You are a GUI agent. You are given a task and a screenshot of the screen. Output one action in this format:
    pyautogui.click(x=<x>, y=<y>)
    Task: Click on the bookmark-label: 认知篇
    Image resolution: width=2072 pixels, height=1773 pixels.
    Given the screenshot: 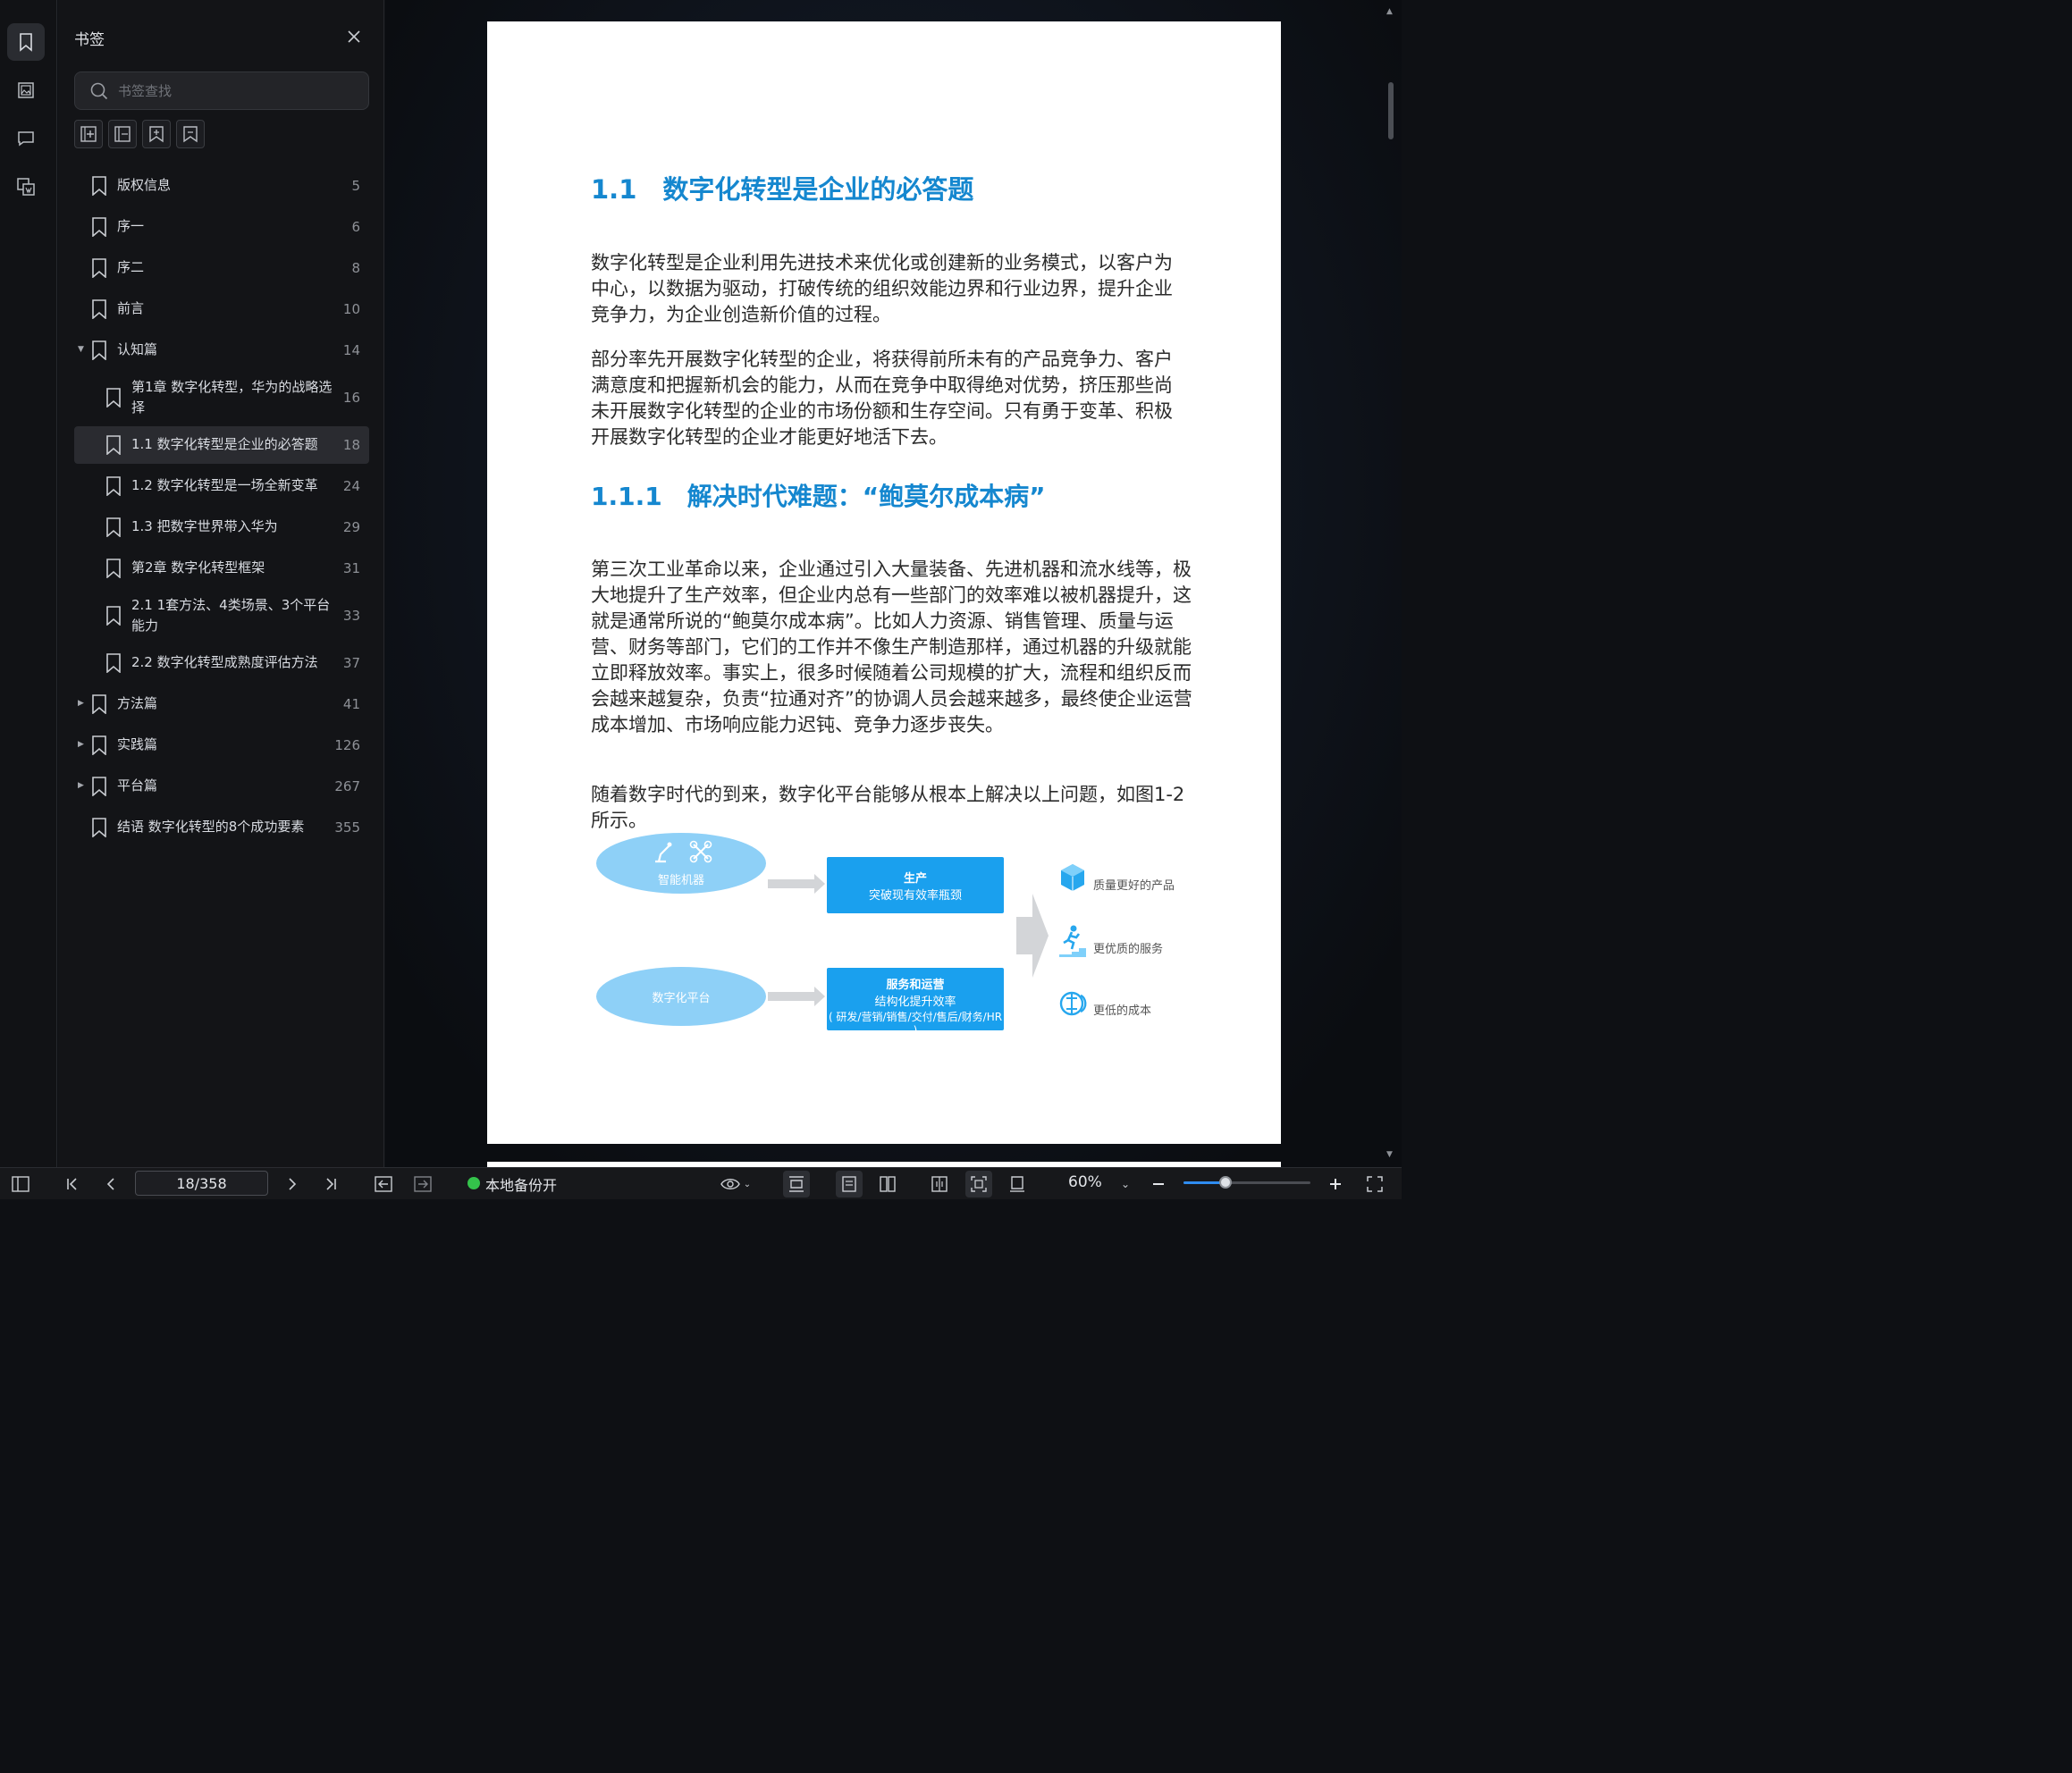 What is the action you would take?
    pyautogui.click(x=137, y=349)
    